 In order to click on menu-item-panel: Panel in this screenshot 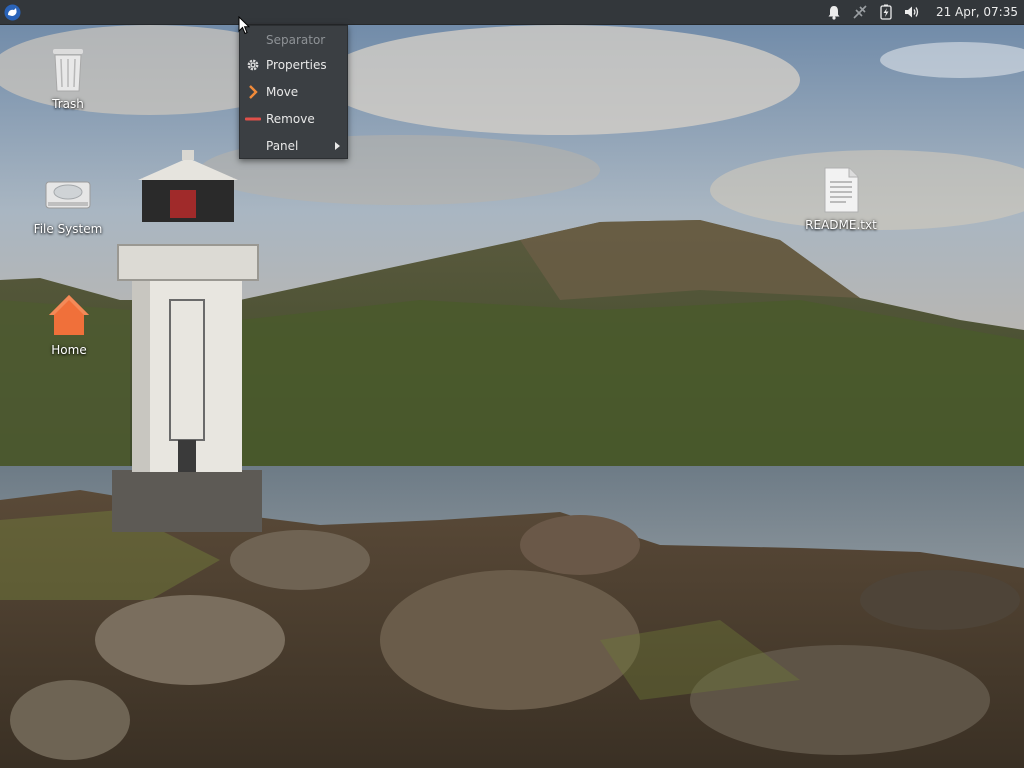, I will do `click(293, 145)`.